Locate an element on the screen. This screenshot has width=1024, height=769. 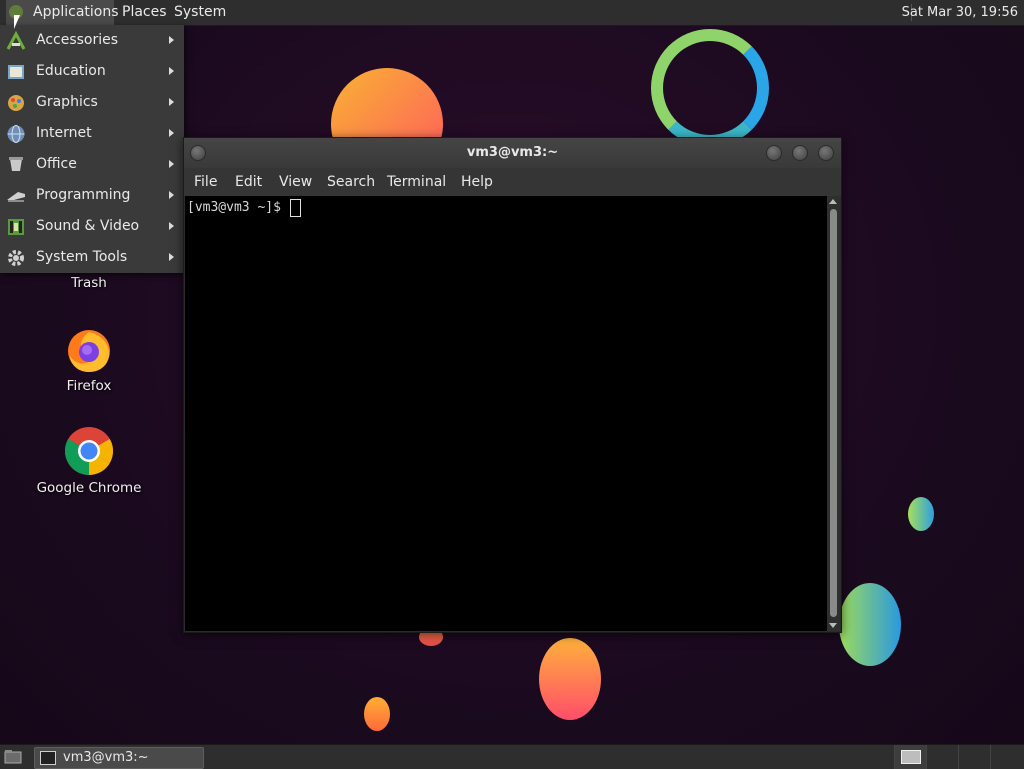
menu-item-programming: Programming is located at coordinates (92, 195).